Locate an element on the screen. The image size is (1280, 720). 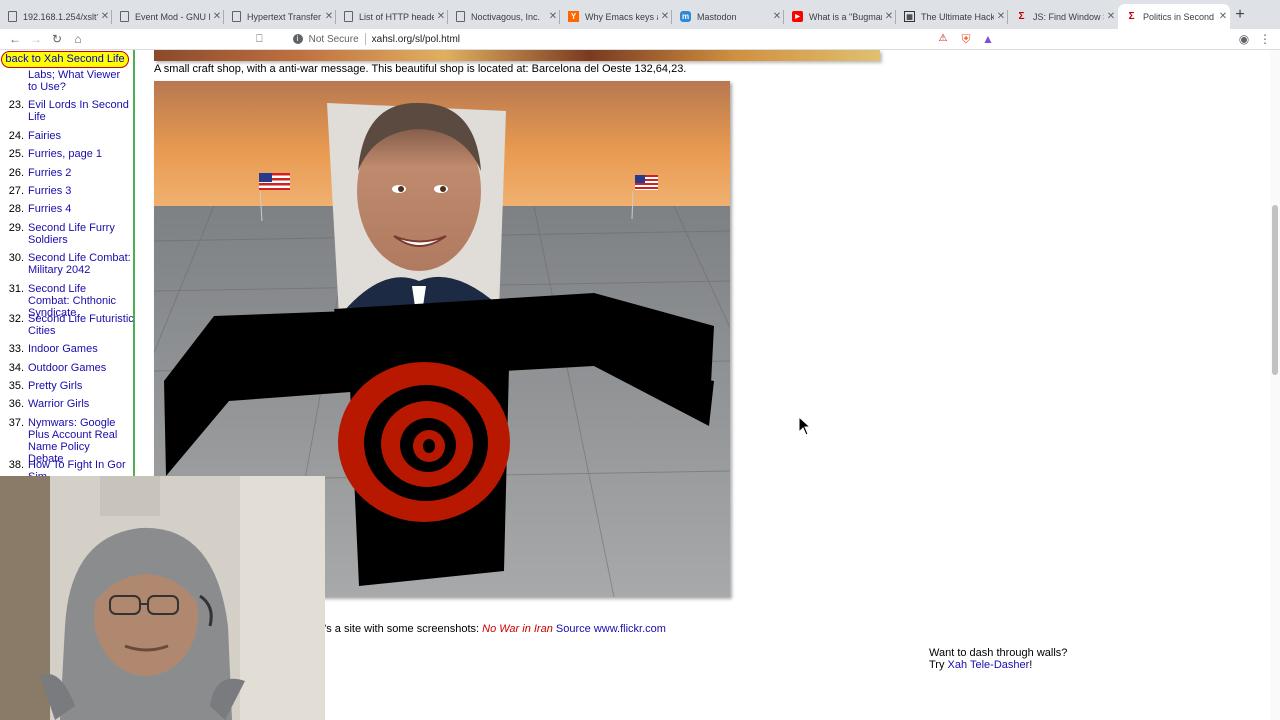
forward-arrow-icon: → is located at coordinates (36, 39).